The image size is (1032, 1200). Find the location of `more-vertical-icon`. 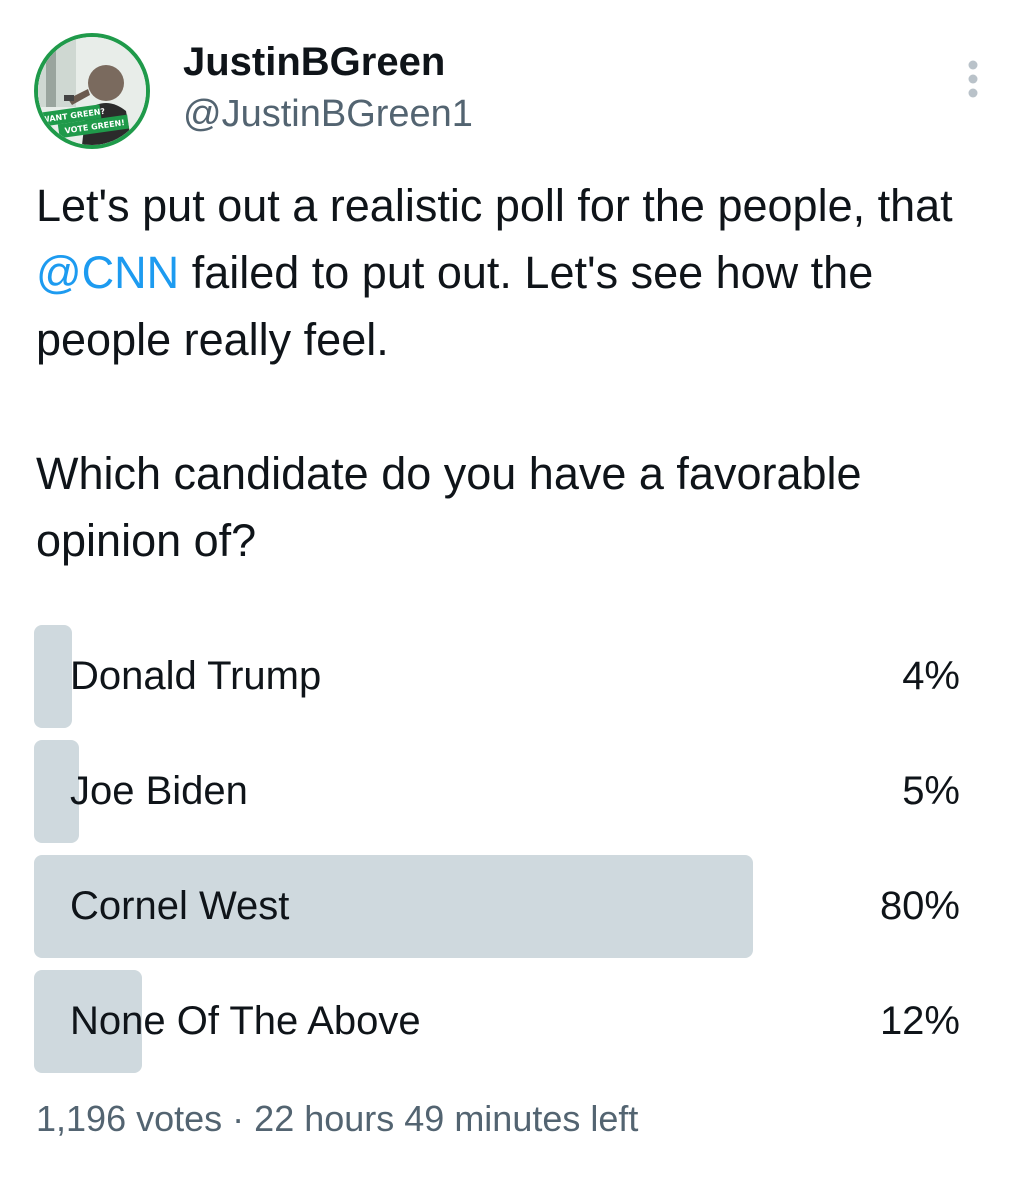

more-vertical-icon is located at coordinates (973, 79).